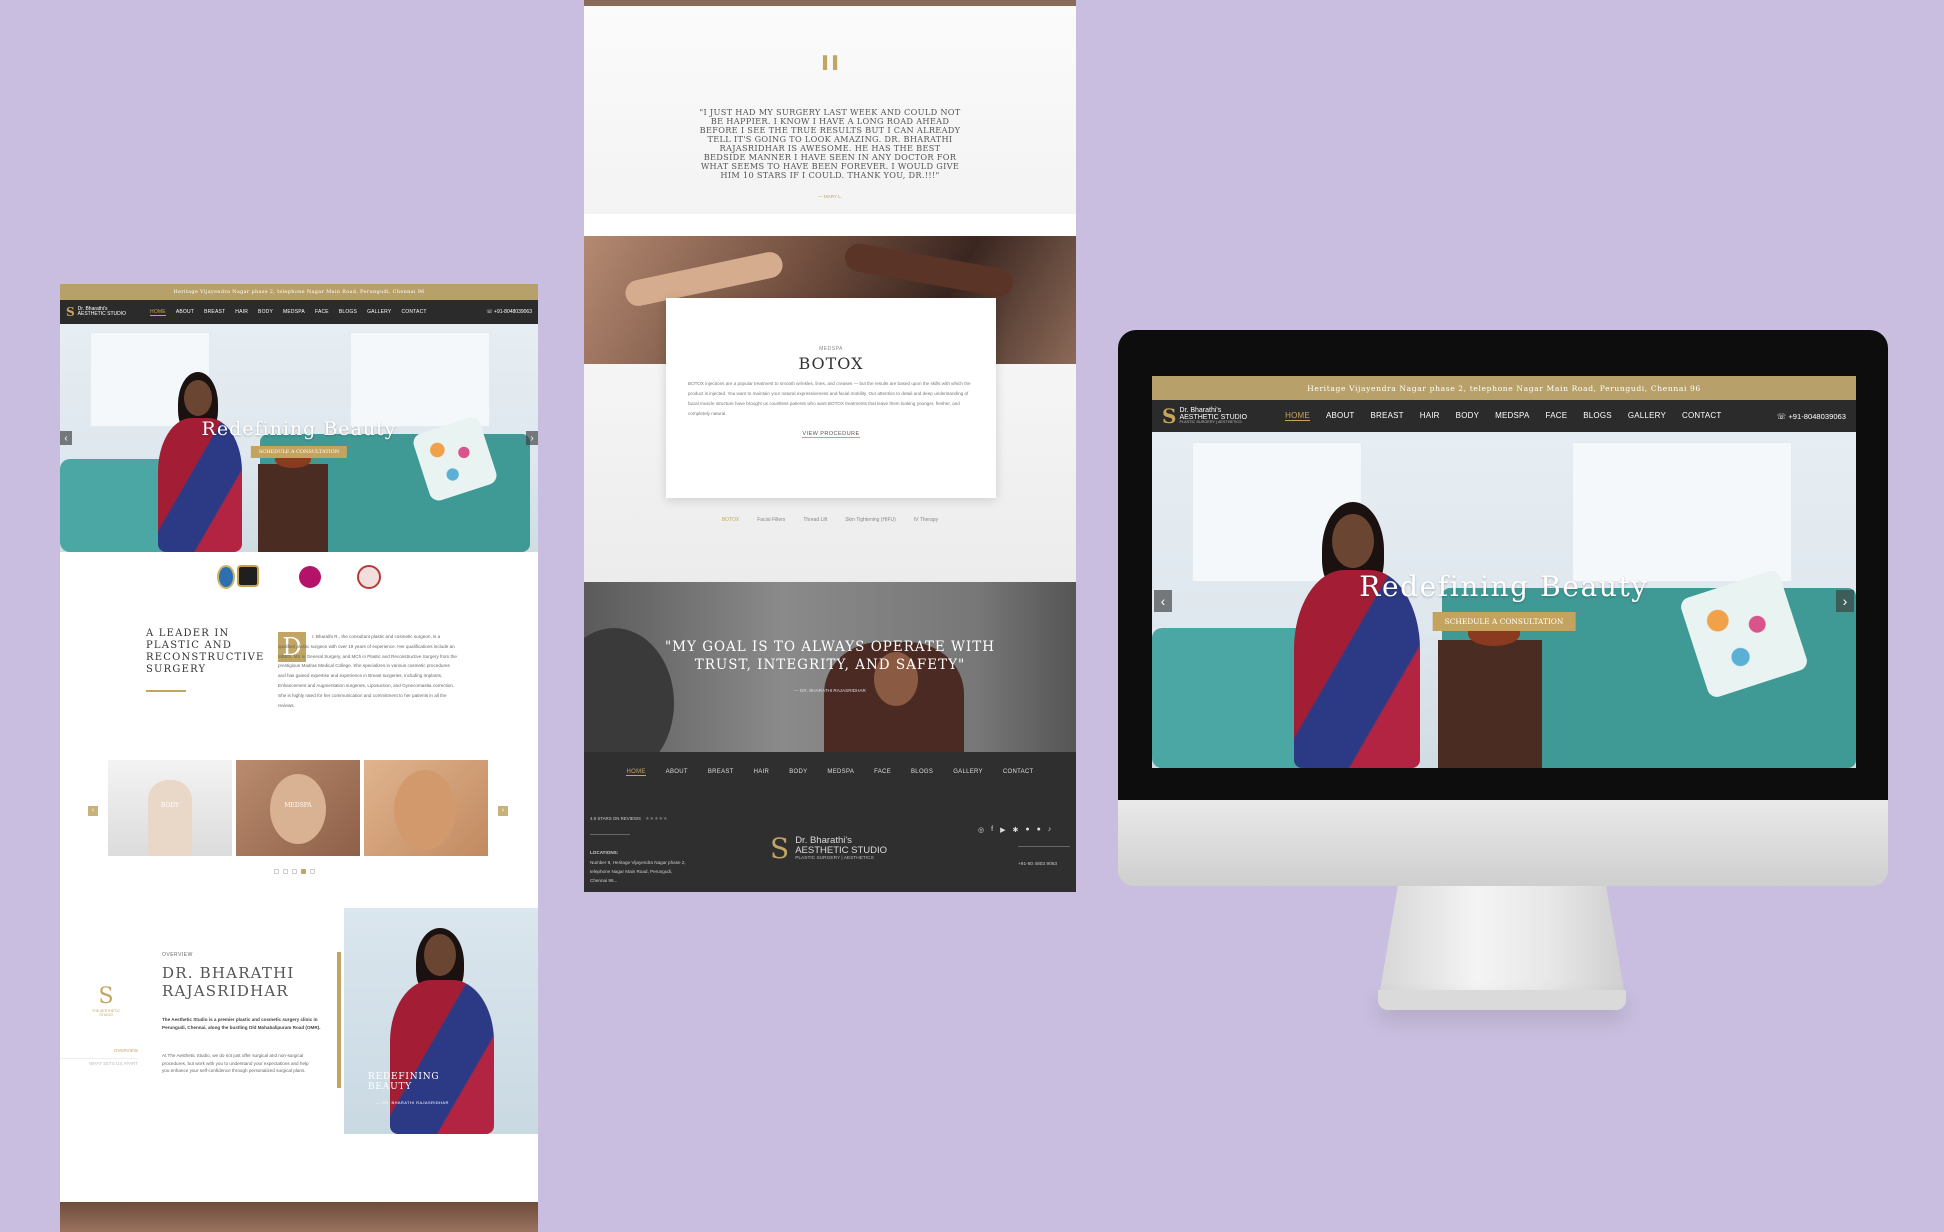  Describe the element at coordinates (730, 520) in the screenshot. I see `tab-botox: BOTOX` at that location.